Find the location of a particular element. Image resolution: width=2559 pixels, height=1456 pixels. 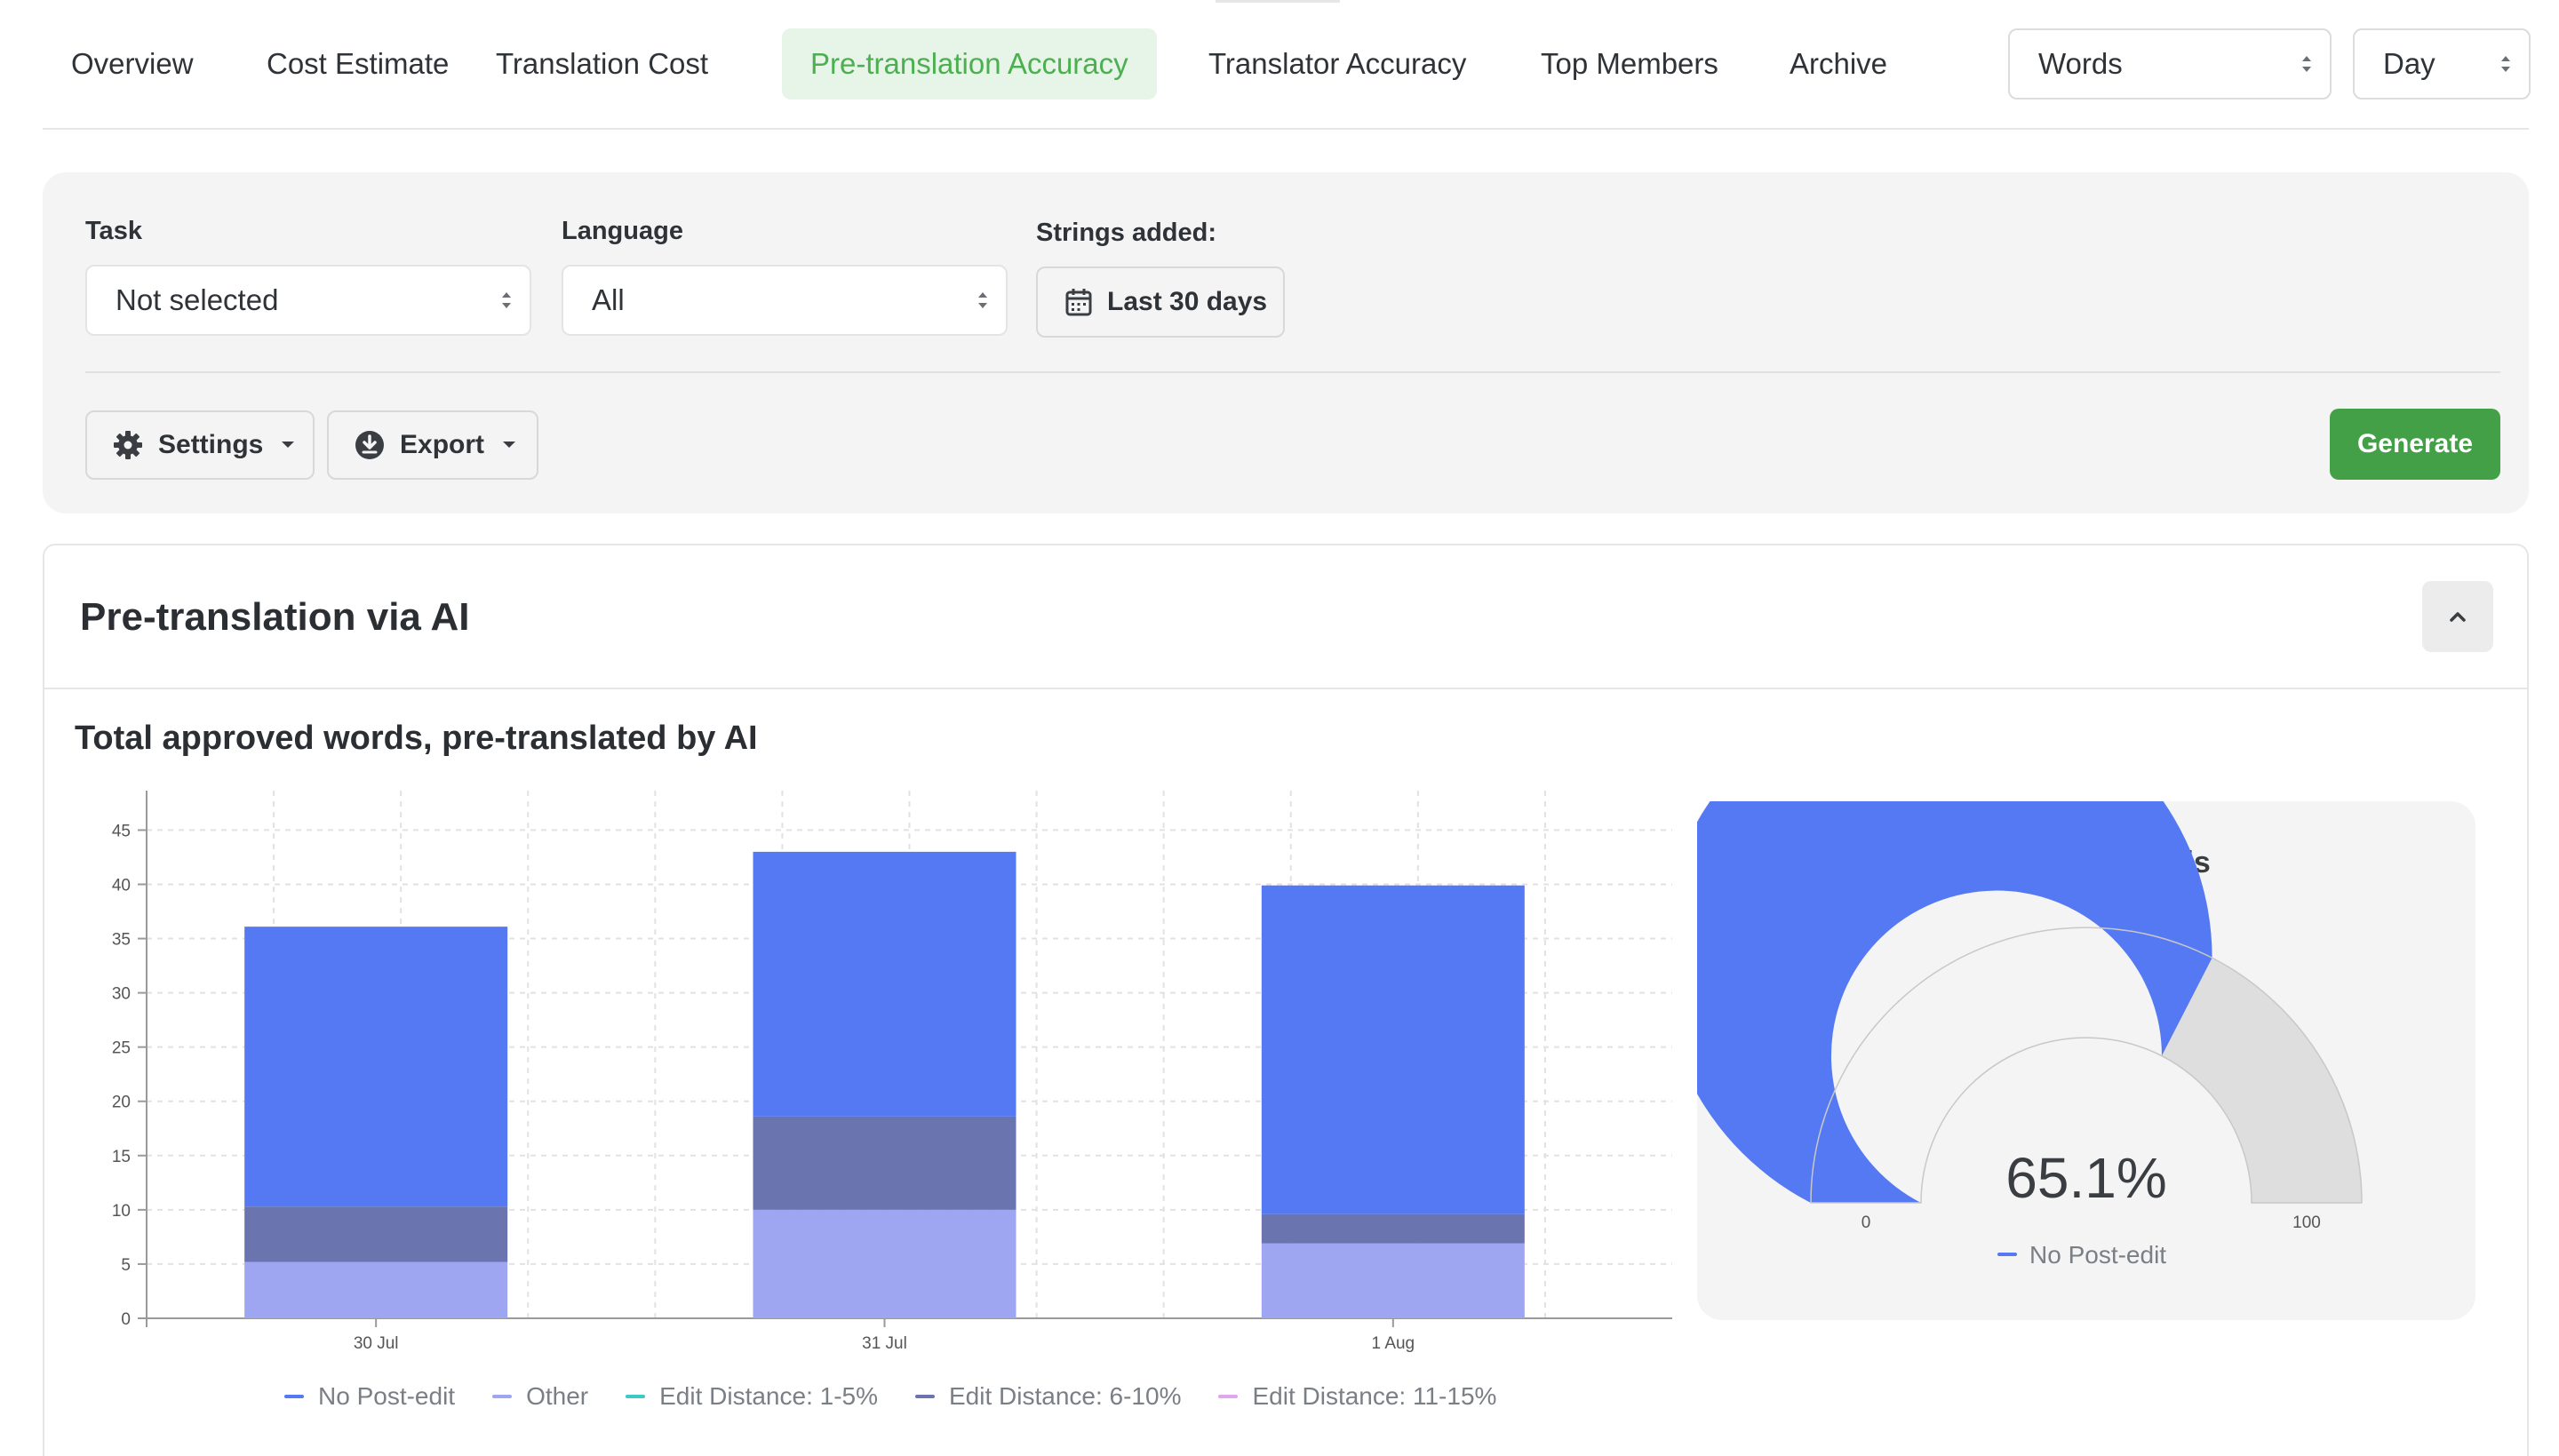

task-select-value: Not selected is located at coordinates (197, 299).